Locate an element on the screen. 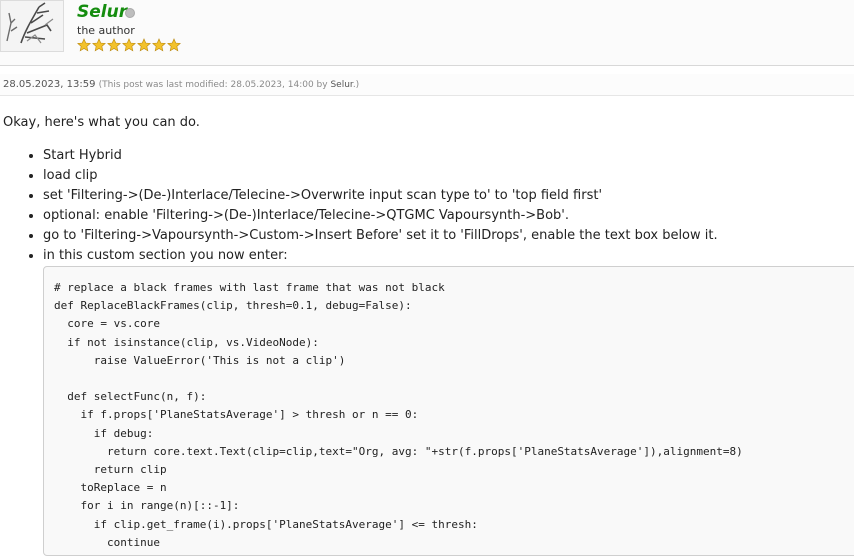 The height and width of the screenshot is (556, 854). avatar-image is located at coordinates (30, 23).